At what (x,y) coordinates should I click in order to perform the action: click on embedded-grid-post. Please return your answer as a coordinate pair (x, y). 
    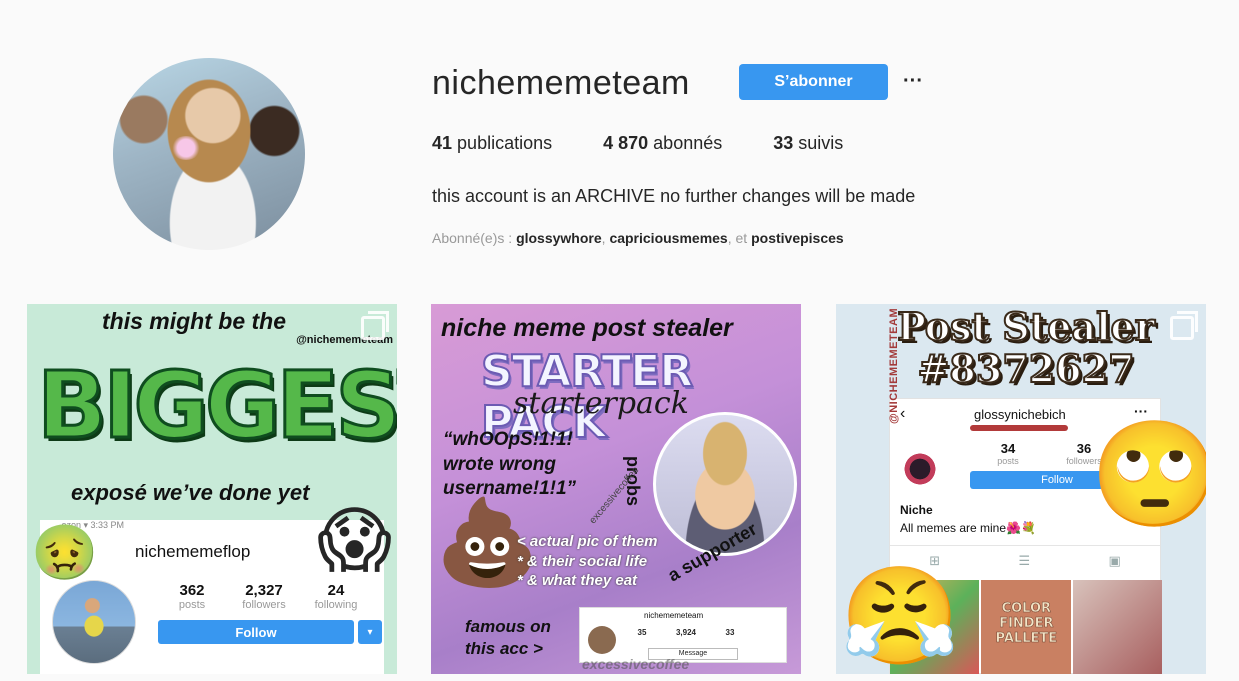
    Looking at the image, I should click on (1117, 627).